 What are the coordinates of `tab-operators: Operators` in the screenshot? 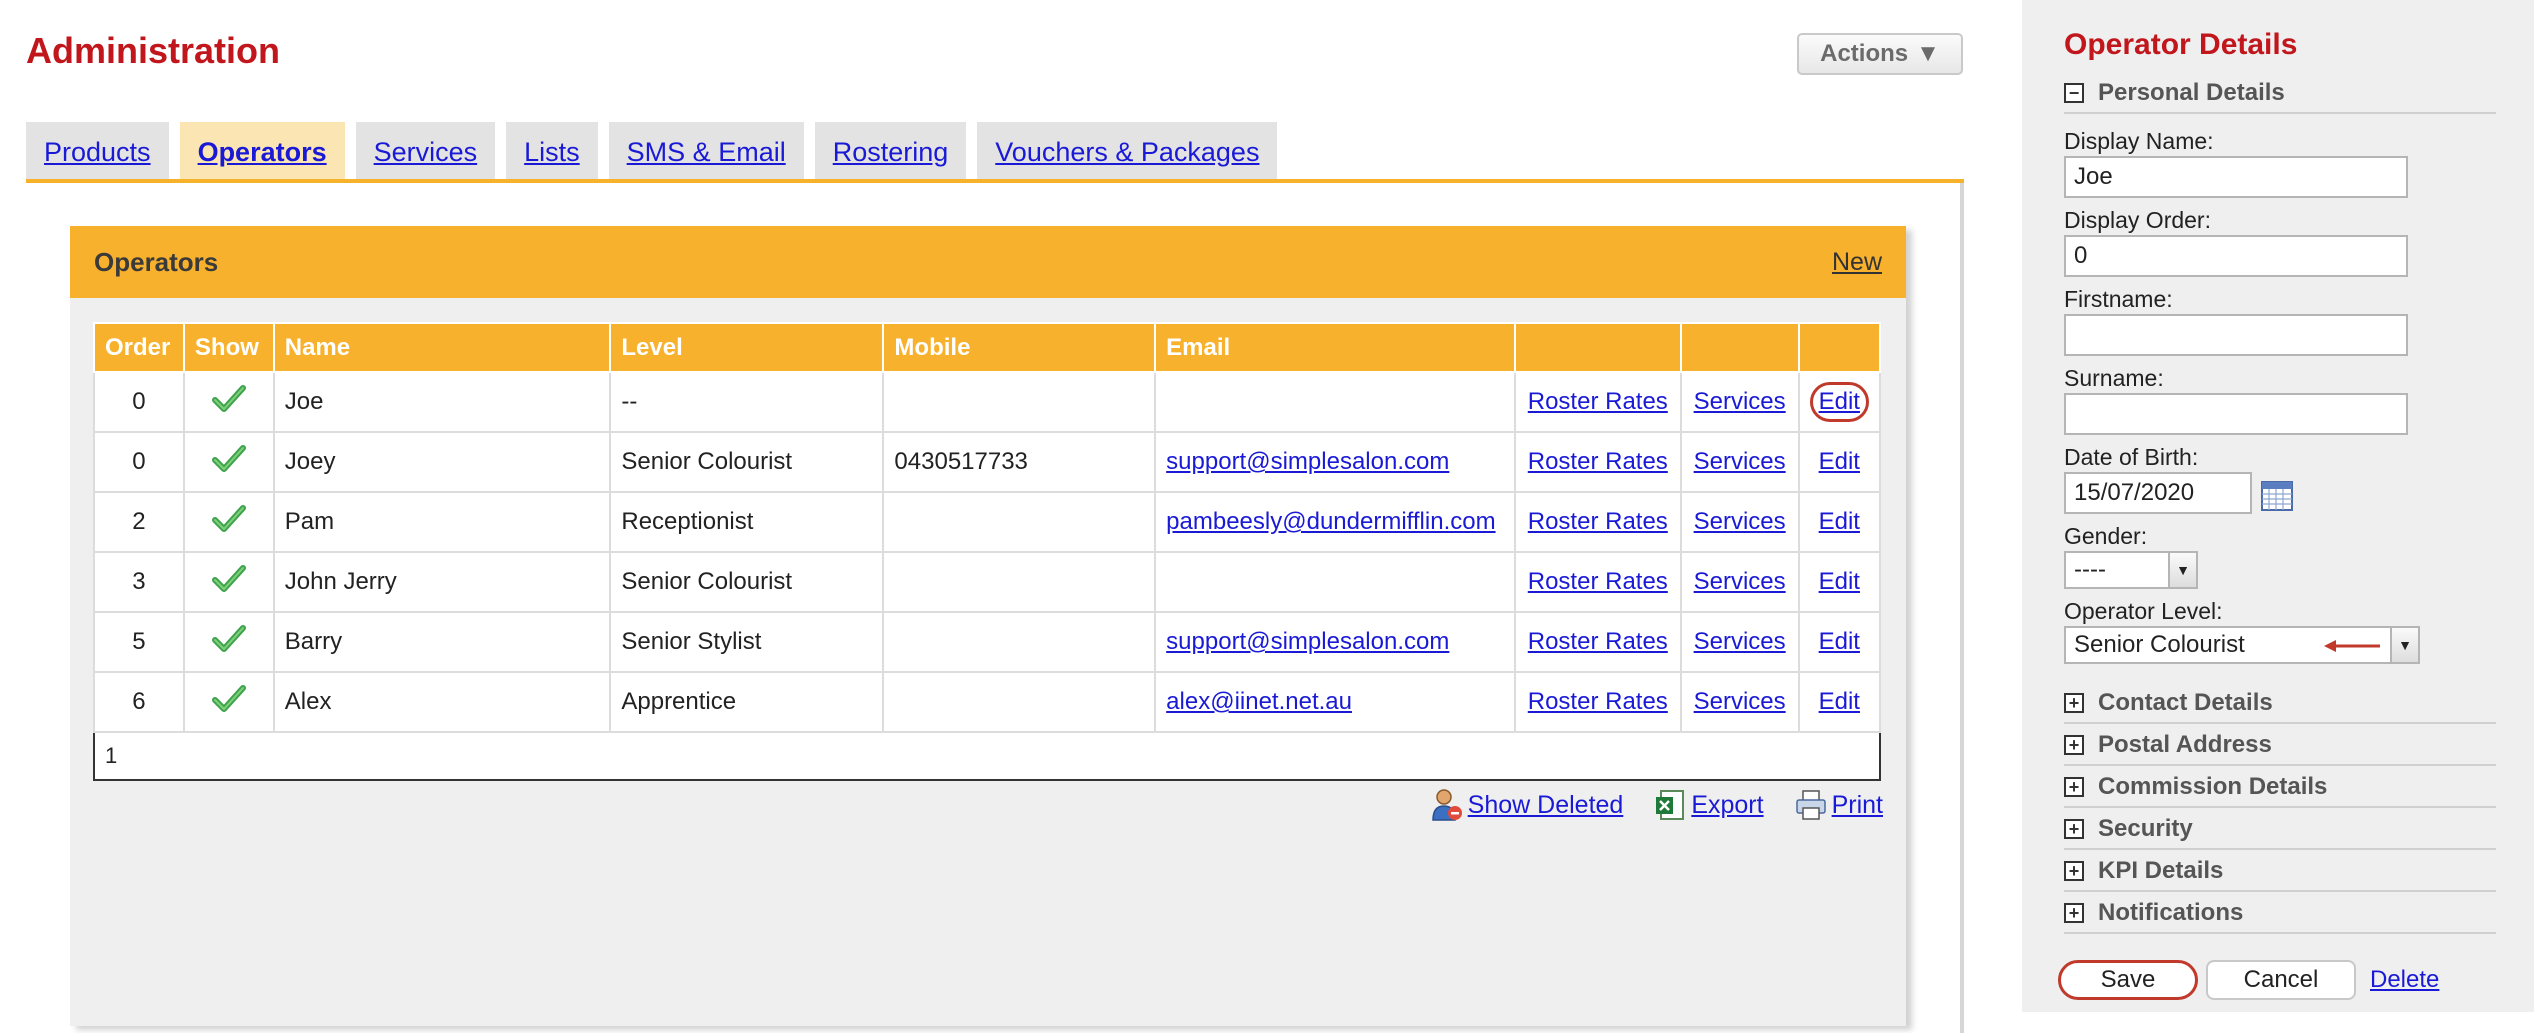 It's located at (262, 152).